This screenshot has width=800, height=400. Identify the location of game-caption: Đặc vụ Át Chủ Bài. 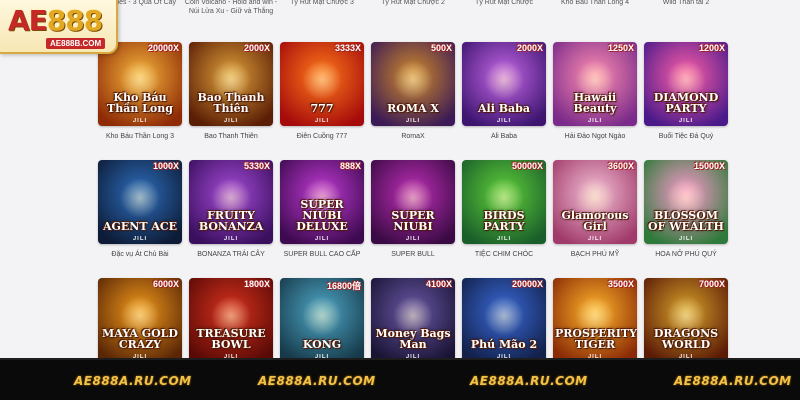
(140, 254).